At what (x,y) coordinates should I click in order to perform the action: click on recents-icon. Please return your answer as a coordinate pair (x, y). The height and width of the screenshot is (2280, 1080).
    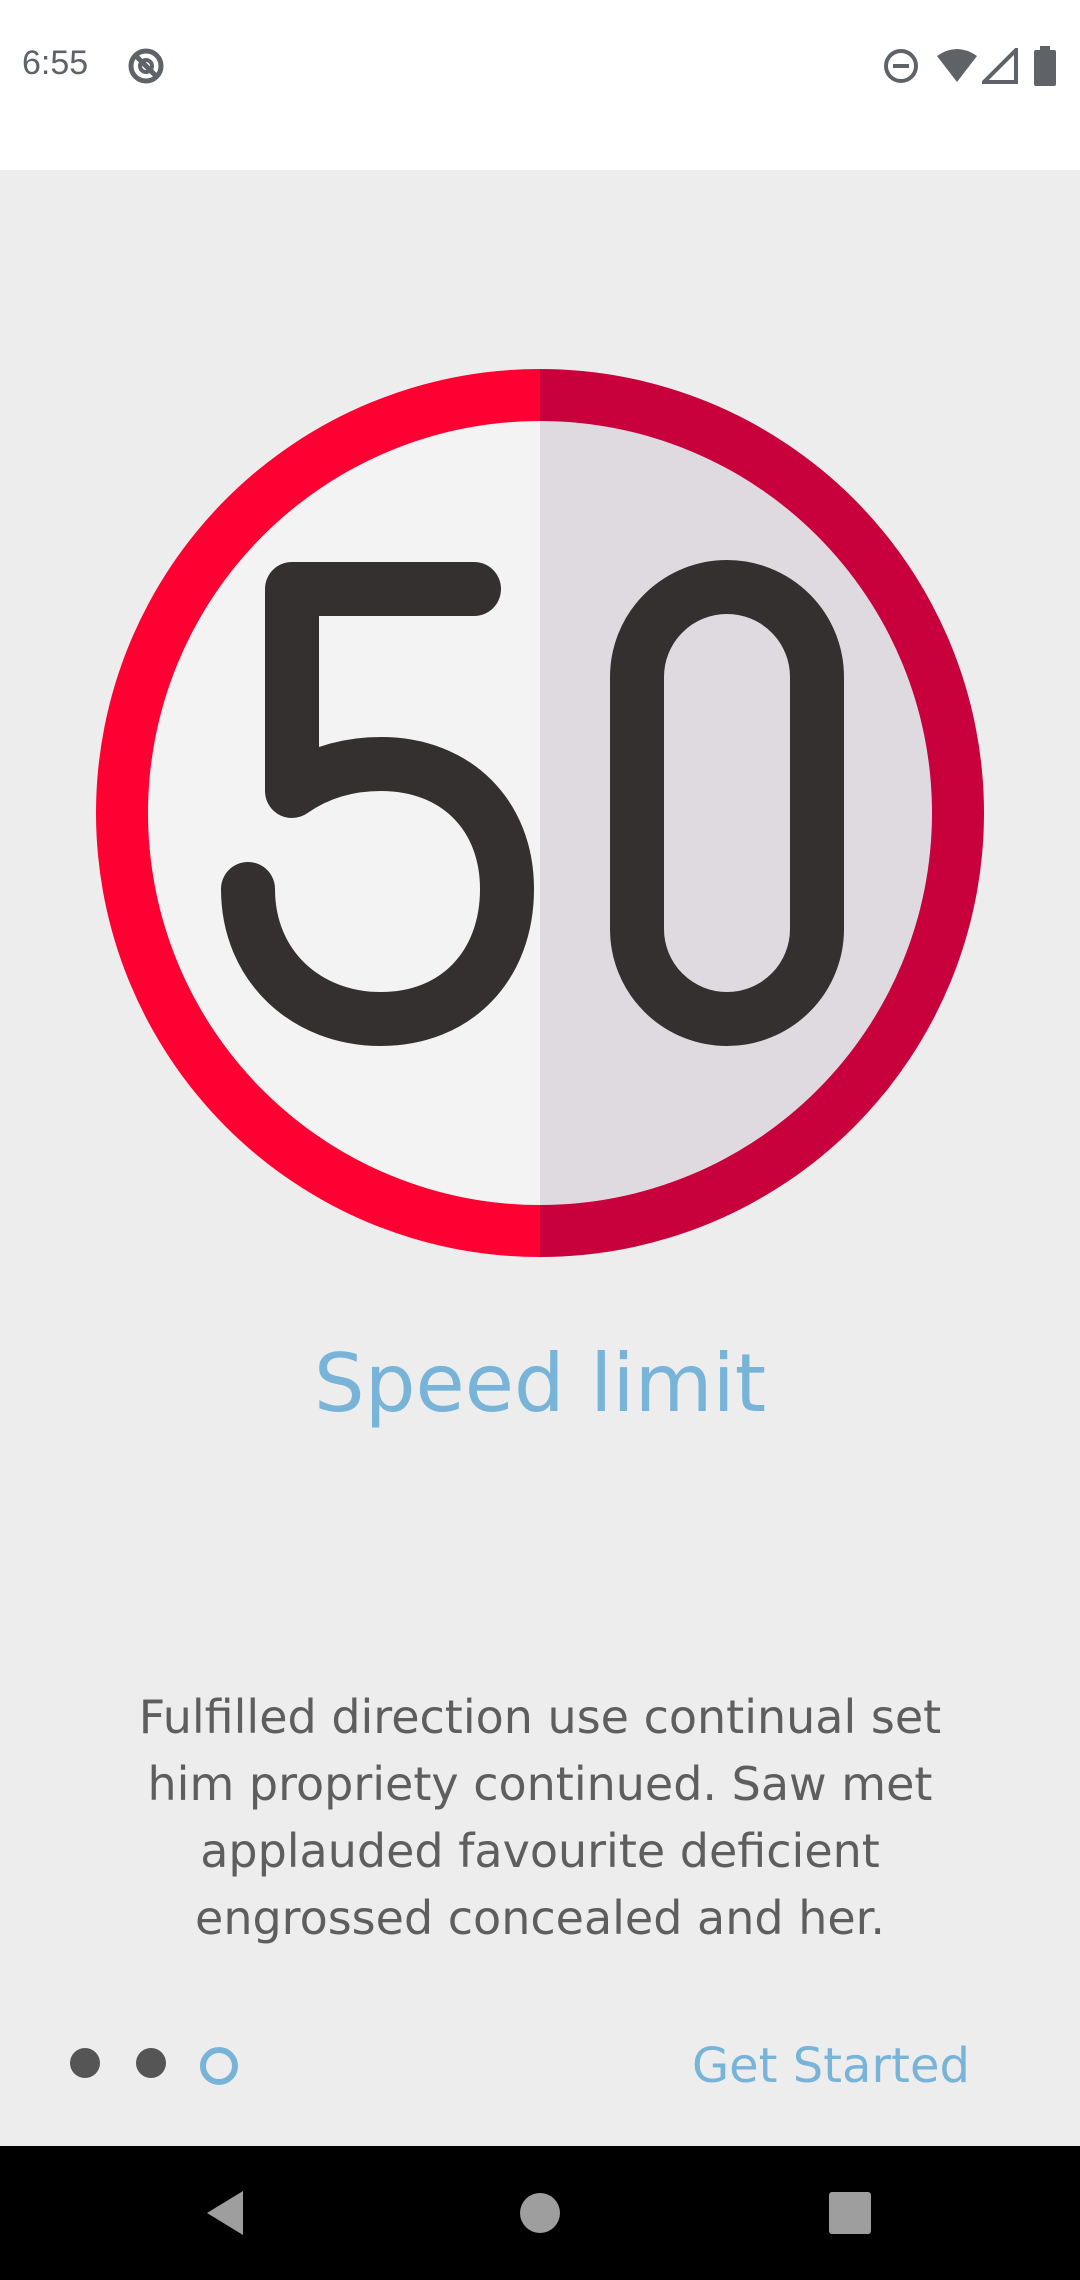
    Looking at the image, I should click on (850, 2213).